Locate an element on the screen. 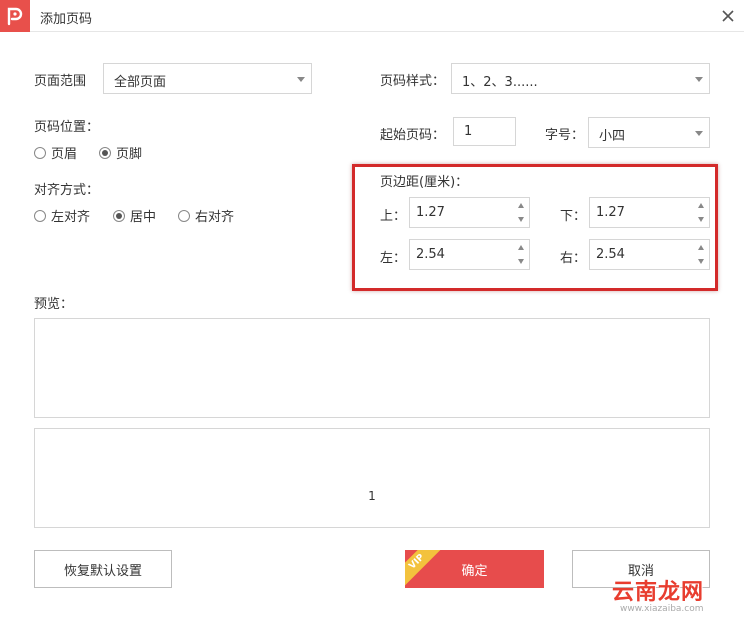 Image resolution: width=744 pixels, height=620 pixels. margin-right-label: 右： is located at coordinates (573, 258).